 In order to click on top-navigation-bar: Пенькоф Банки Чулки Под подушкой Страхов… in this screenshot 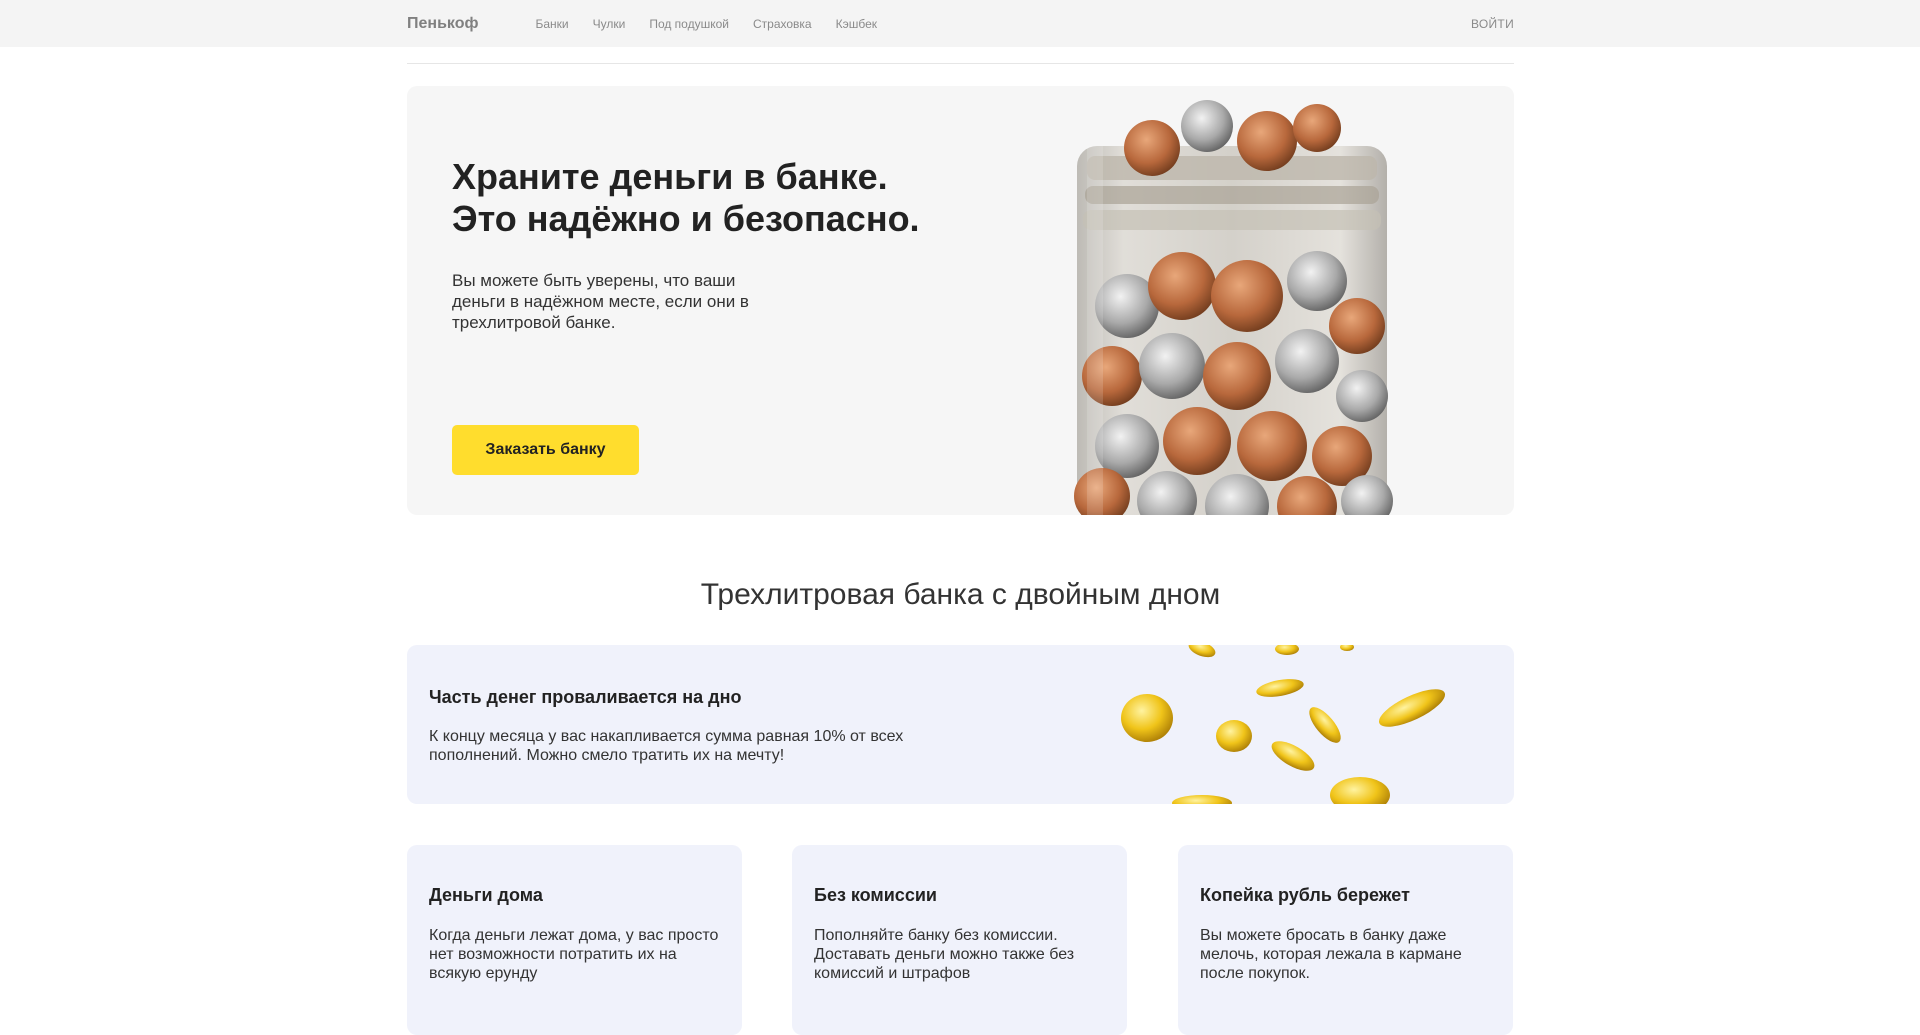, I will do `click(960, 23)`.